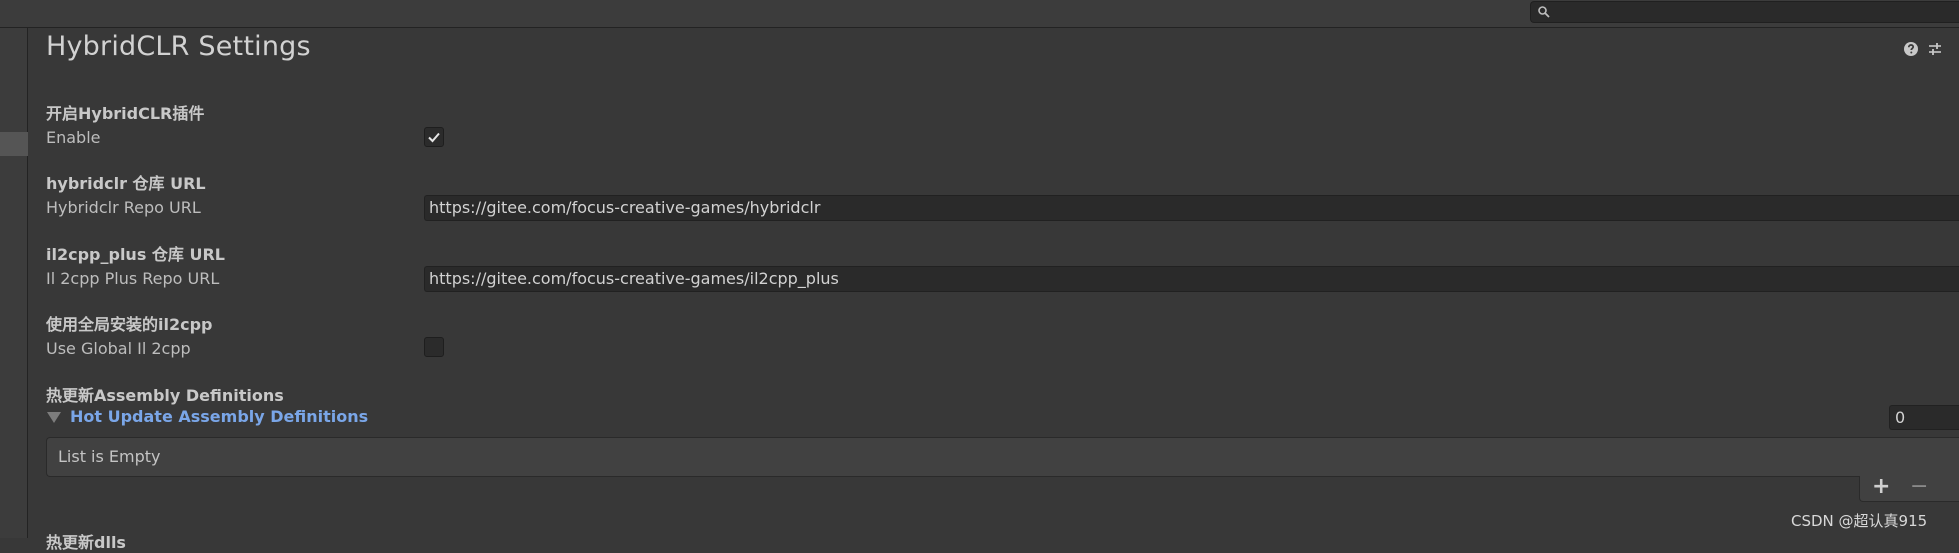 This screenshot has height=553, width=1959. I want to click on top-toolbar, so click(979, 14).